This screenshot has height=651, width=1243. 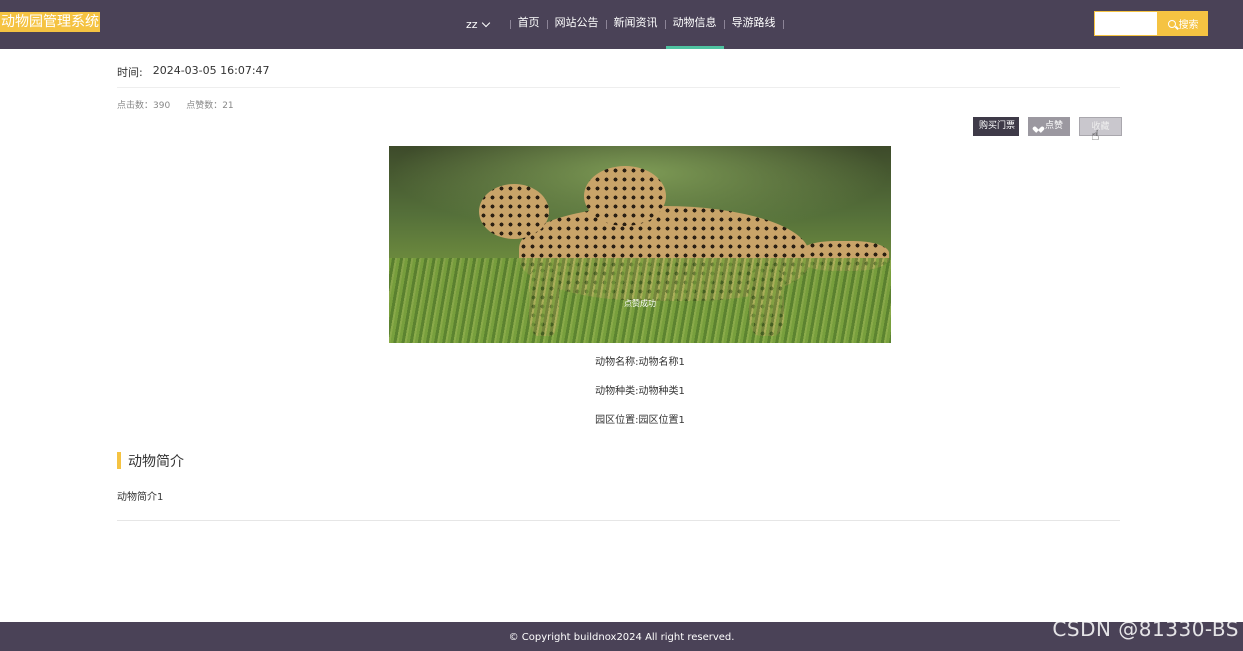 I want to click on animal-intro: 动物简介1, so click(x=140, y=497).